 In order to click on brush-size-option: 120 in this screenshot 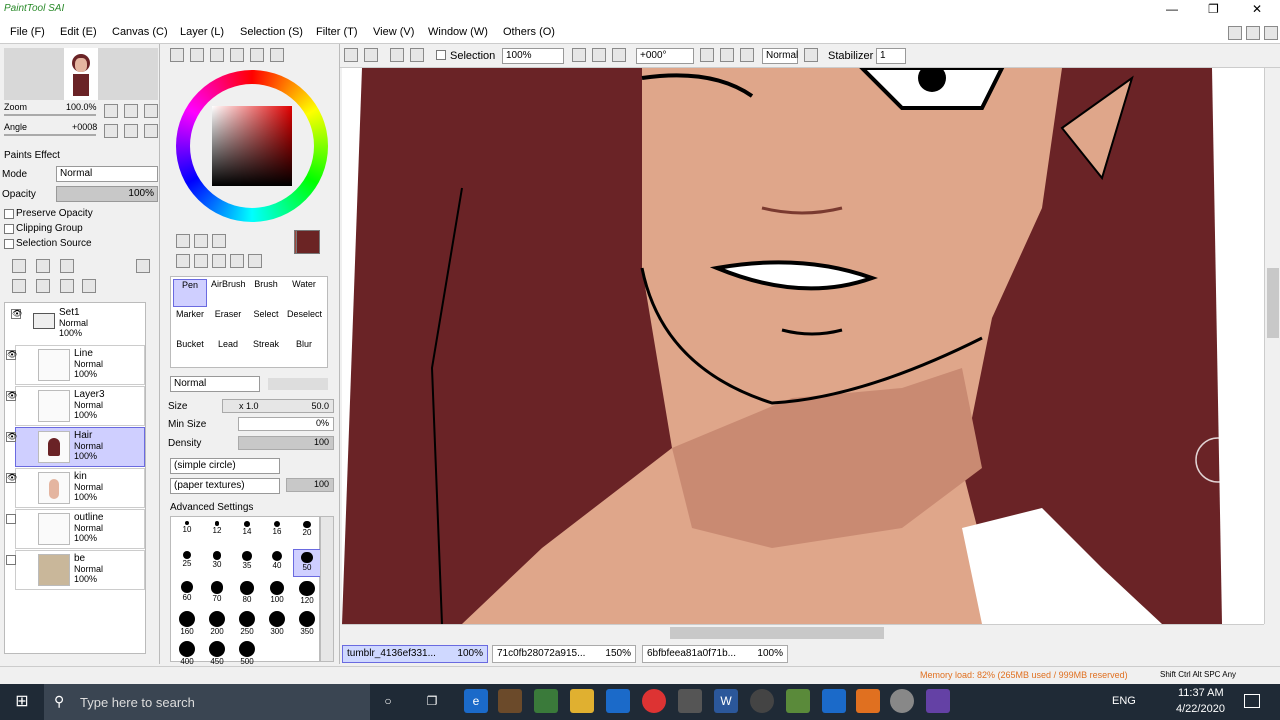, I will do `click(307, 593)`.